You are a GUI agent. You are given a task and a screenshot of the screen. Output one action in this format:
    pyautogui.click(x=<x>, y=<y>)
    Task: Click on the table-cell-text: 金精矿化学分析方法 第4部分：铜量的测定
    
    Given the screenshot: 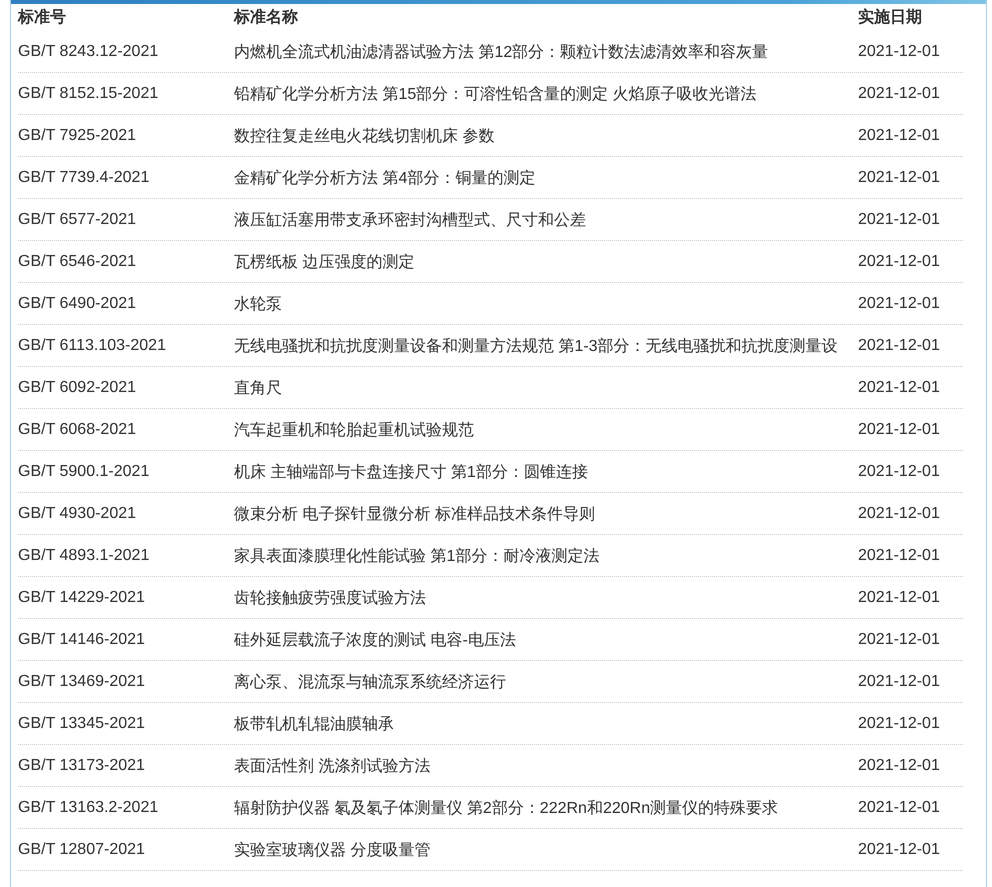 What is the action you would take?
    pyautogui.click(x=385, y=178)
    